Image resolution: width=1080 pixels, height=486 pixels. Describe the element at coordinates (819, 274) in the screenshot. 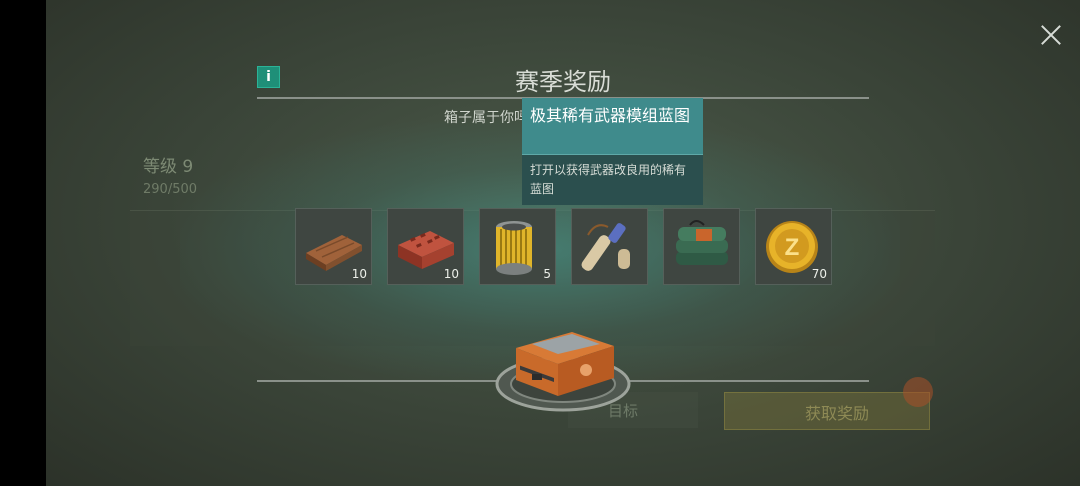

I see `item-count: 70` at that location.